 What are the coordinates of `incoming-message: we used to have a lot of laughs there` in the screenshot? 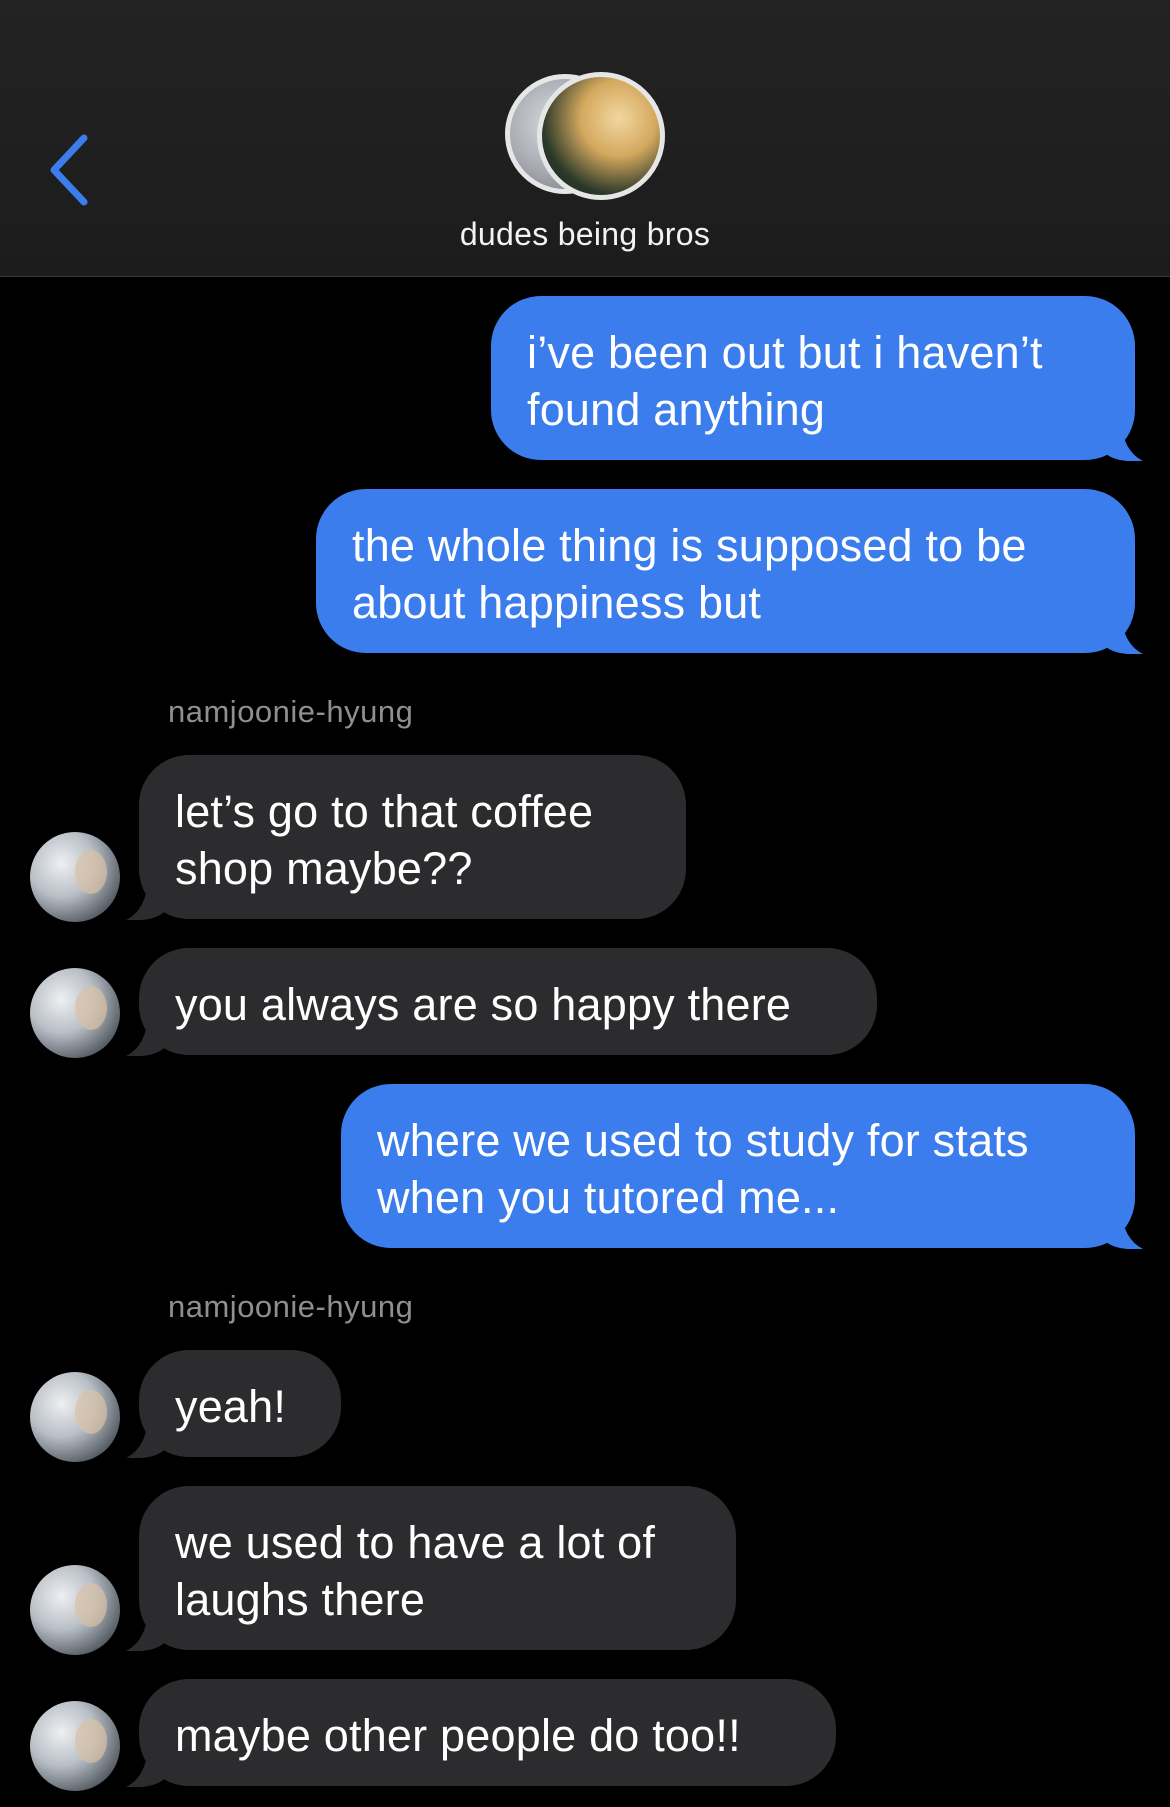 It's located at (437, 1568).